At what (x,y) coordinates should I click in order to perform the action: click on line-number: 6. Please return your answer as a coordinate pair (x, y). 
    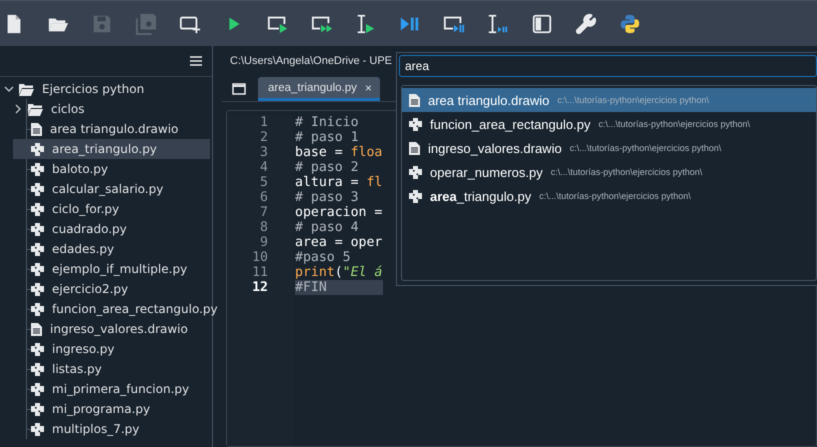
    Looking at the image, I should click on (264, 197).